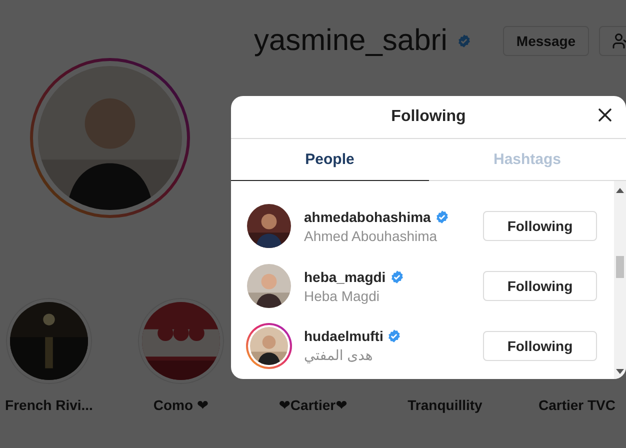  I want to click on username: ahmedabohashima, so click(367, 216).